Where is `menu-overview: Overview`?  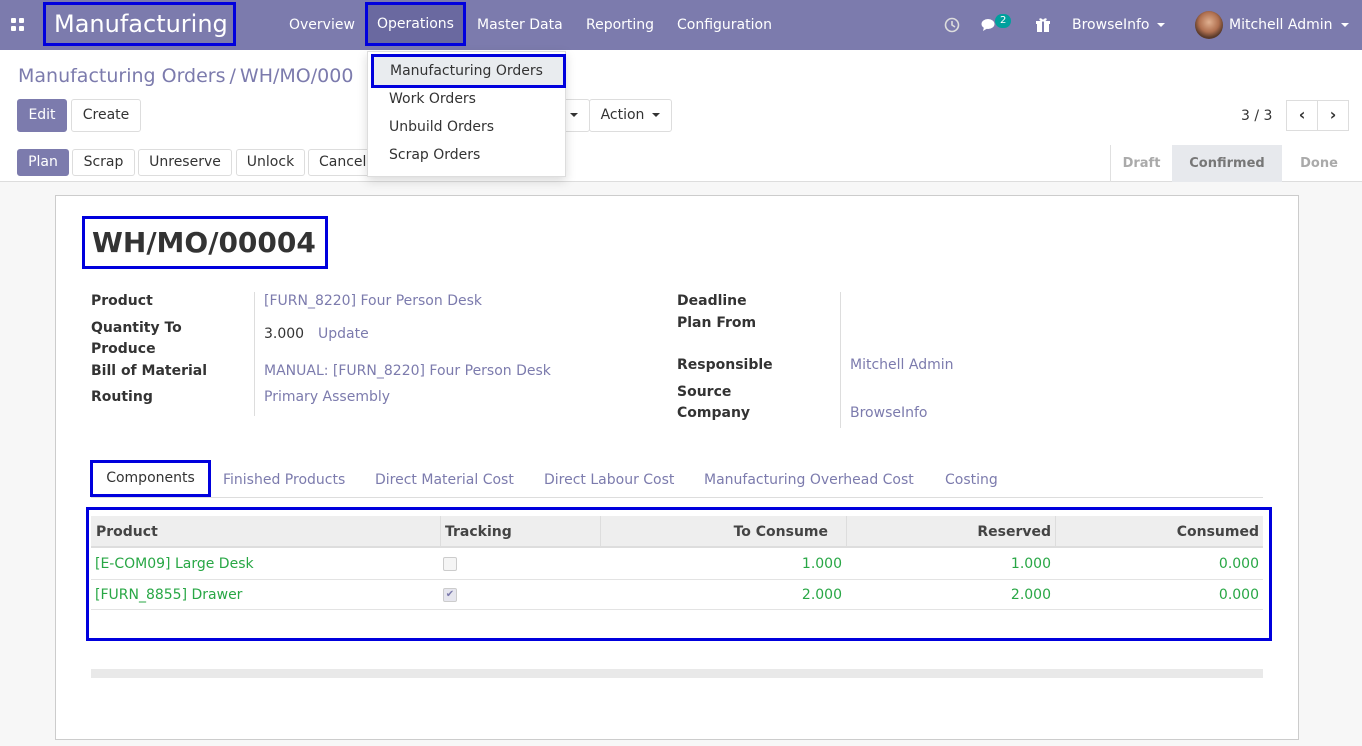
menu-overview: Overview is located at coordinates (322, 25).